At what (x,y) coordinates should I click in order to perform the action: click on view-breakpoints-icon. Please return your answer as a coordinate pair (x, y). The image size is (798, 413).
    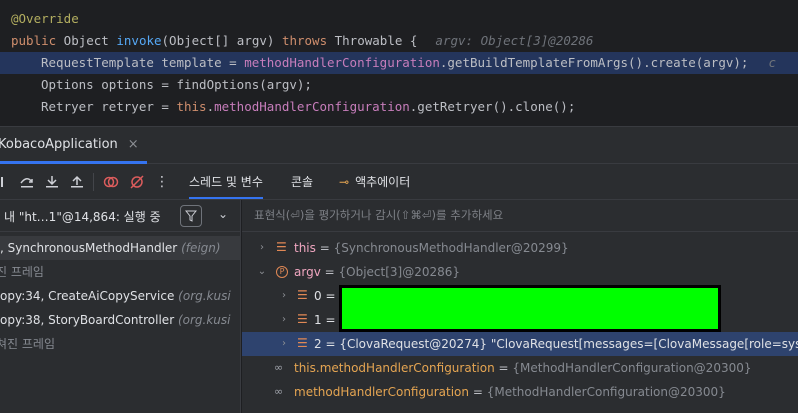
    Looking at the image, I should click on (111, 182).